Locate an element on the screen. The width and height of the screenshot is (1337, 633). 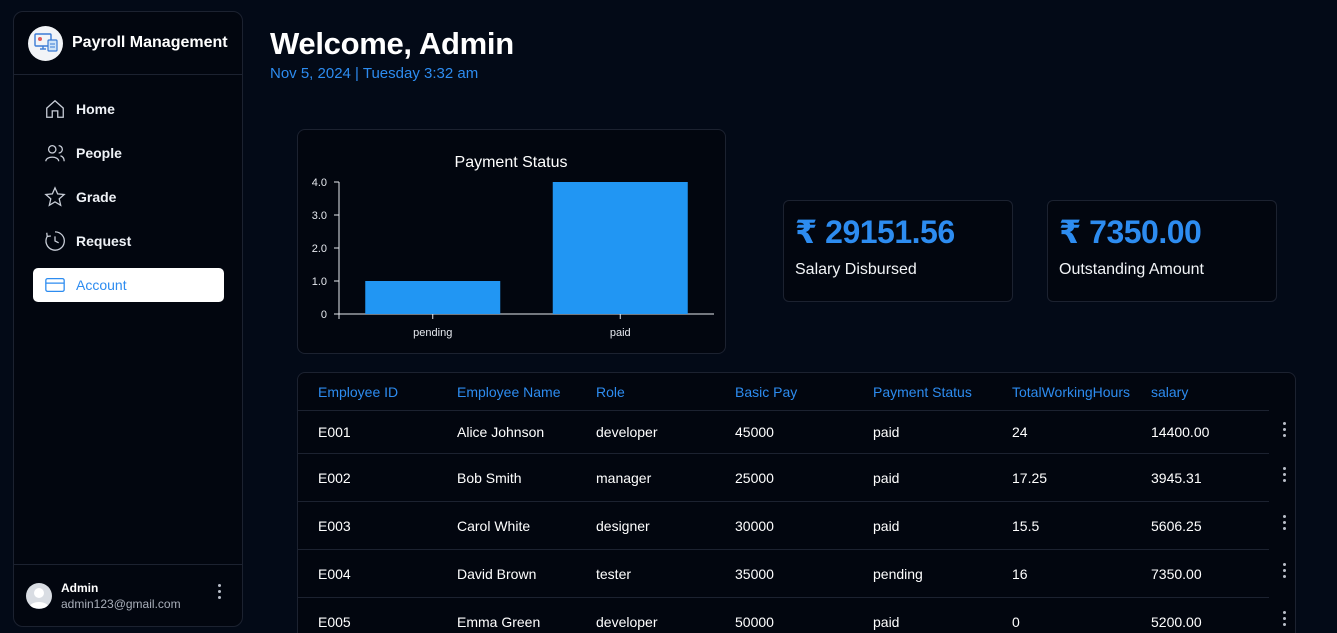
cell-employee-name: David Brown is located at coordinates (497, 573).